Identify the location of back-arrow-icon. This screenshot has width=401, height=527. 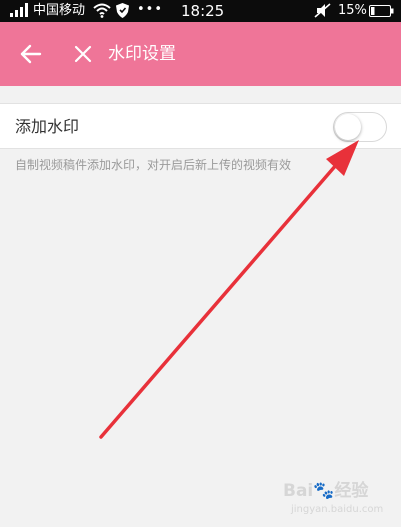
(31, 54).